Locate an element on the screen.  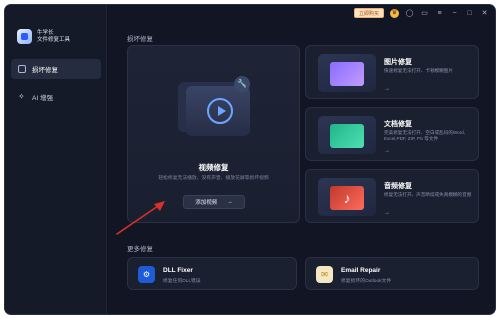
document-illustration is located at coordinates (347, 135).